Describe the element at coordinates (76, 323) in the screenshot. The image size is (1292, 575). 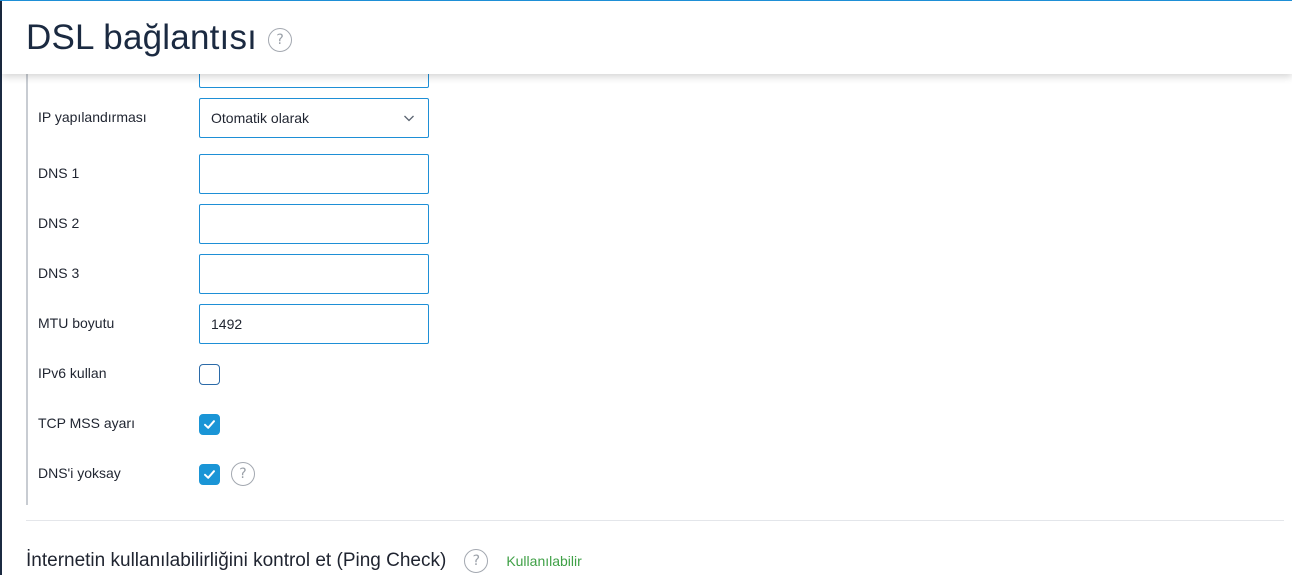
I see `mtu-label: MTU boyutu` at that location.